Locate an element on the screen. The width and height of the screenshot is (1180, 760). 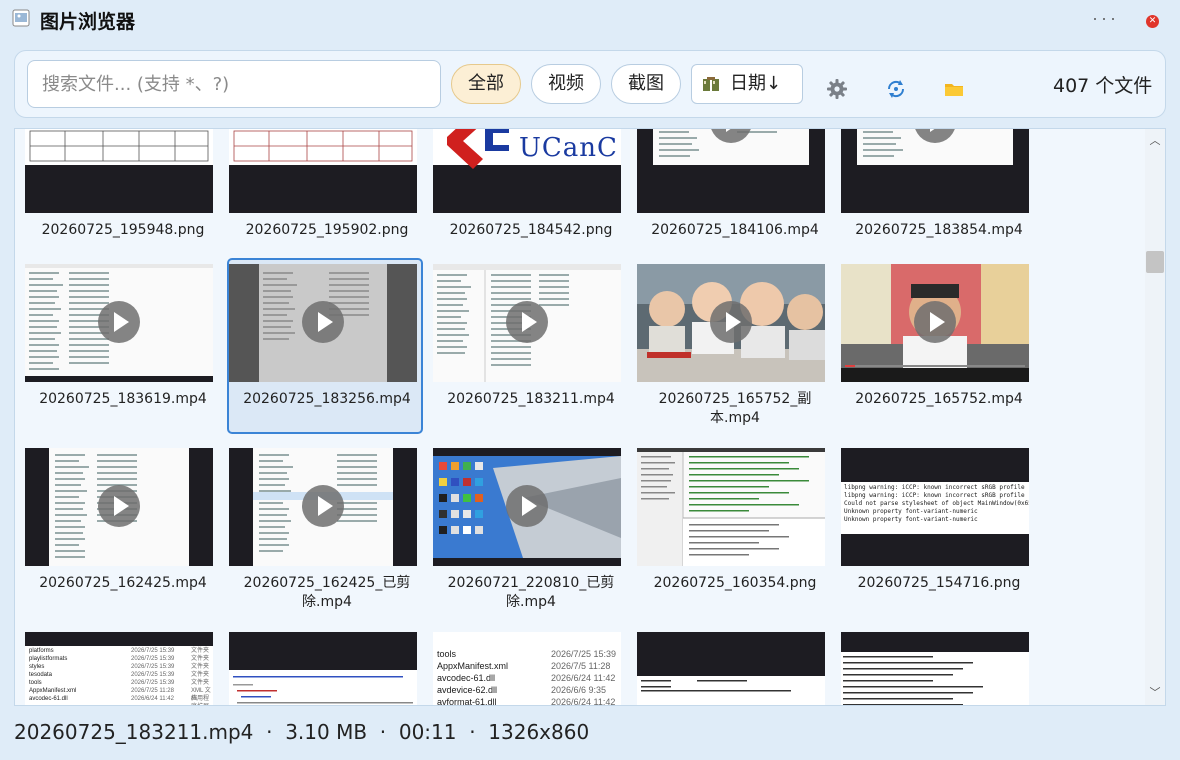
scroll-down-icon: ﹀ is located at coordinates (1155, 693).